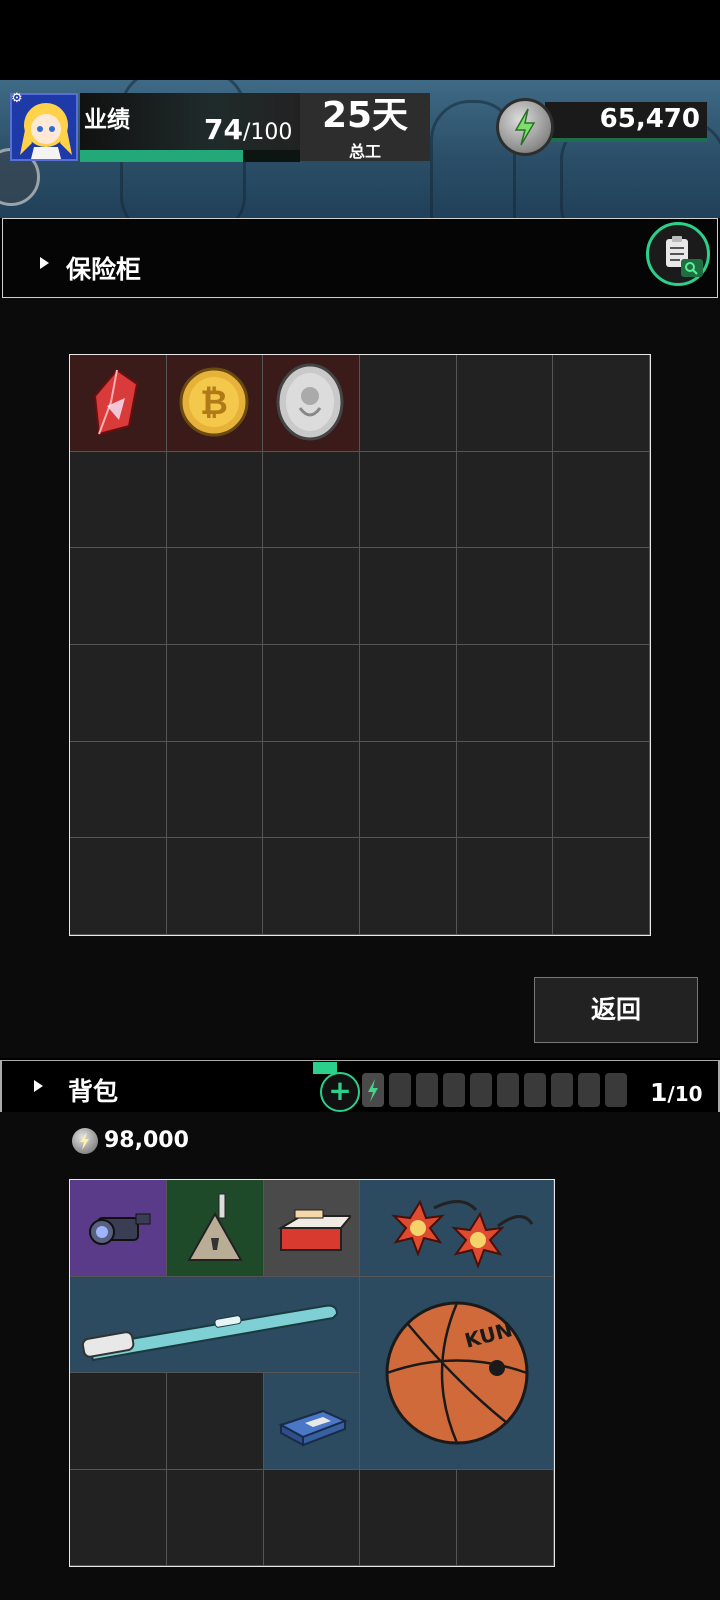 The height and width of the screenshot is (1600, 720). I want to click on backpack-count: 1/10, so click(676, 1092).